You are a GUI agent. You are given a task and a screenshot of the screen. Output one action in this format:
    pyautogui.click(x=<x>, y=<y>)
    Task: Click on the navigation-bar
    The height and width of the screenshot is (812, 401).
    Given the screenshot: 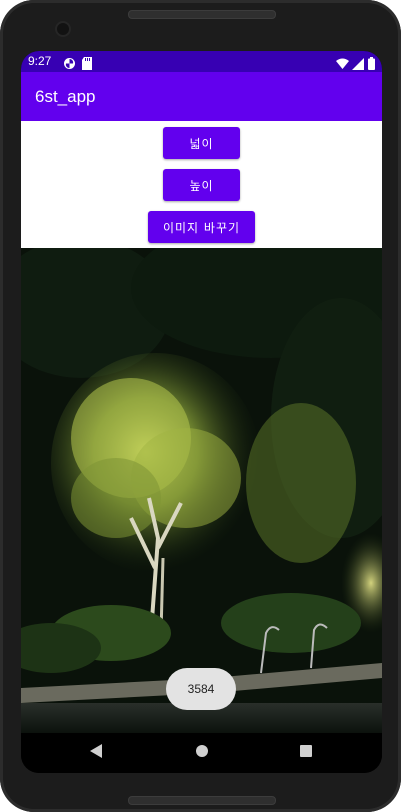 What is the action you would take?
    pyautogui.click(x=201, y=753)
    